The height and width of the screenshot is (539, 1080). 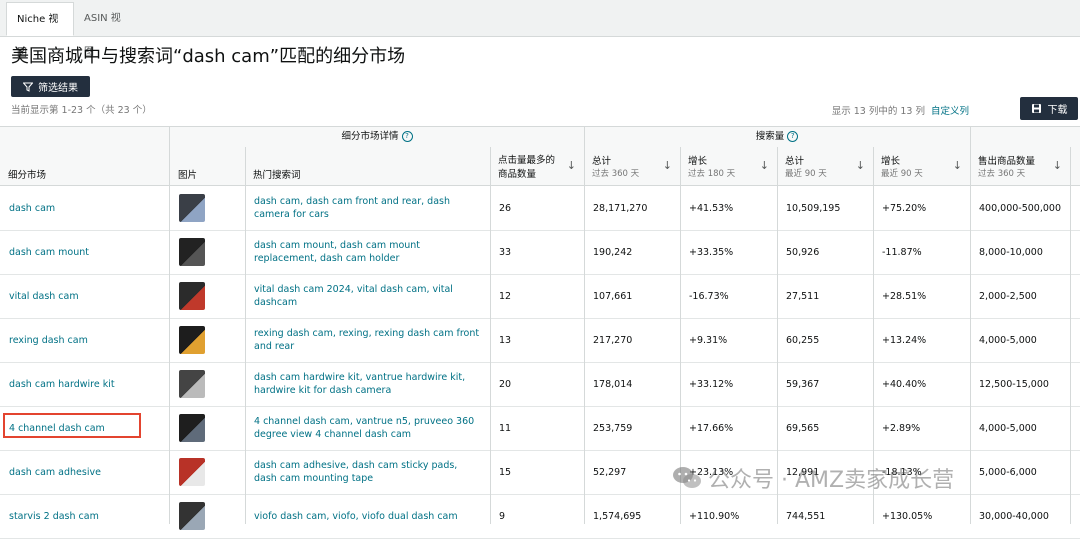 I want to click on growth180-cell: -16.73%, so click(x=728, y=296).